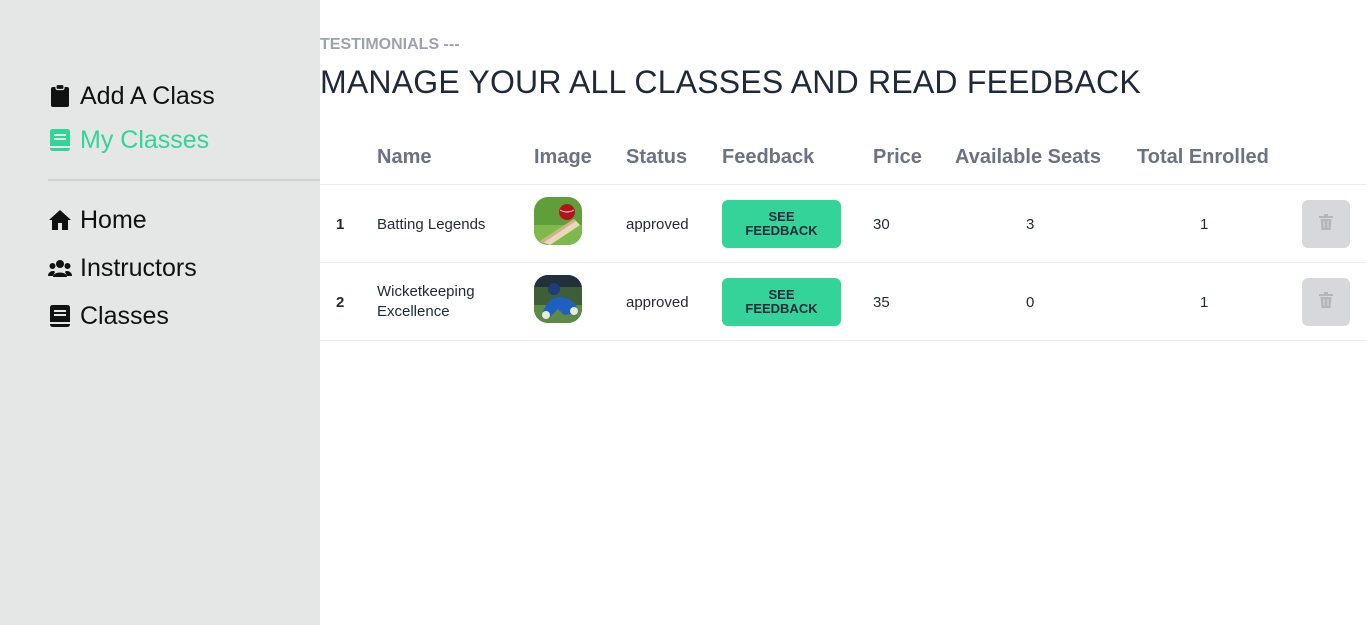 This screenshot has height=625, width=1366. I want to click on price-value: 30, so click(881, 224).